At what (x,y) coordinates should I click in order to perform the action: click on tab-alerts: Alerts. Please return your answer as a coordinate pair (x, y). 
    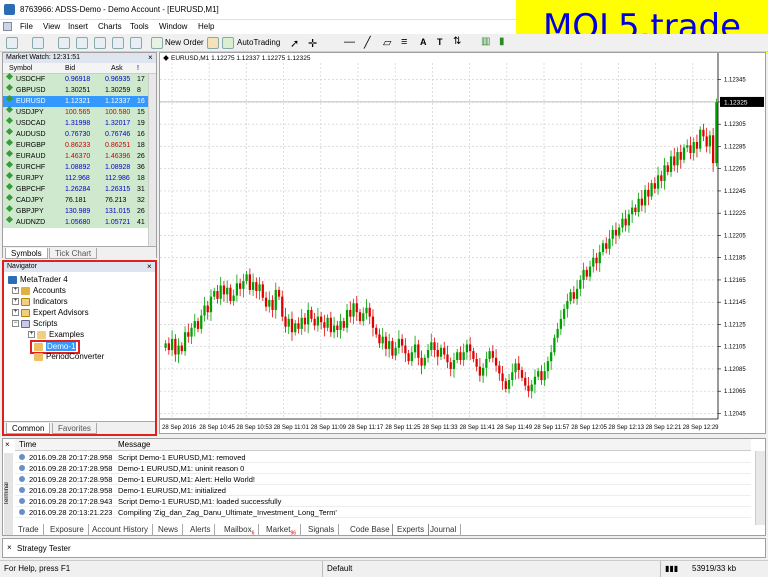
    Looking at the image, I should click on (201, 530).